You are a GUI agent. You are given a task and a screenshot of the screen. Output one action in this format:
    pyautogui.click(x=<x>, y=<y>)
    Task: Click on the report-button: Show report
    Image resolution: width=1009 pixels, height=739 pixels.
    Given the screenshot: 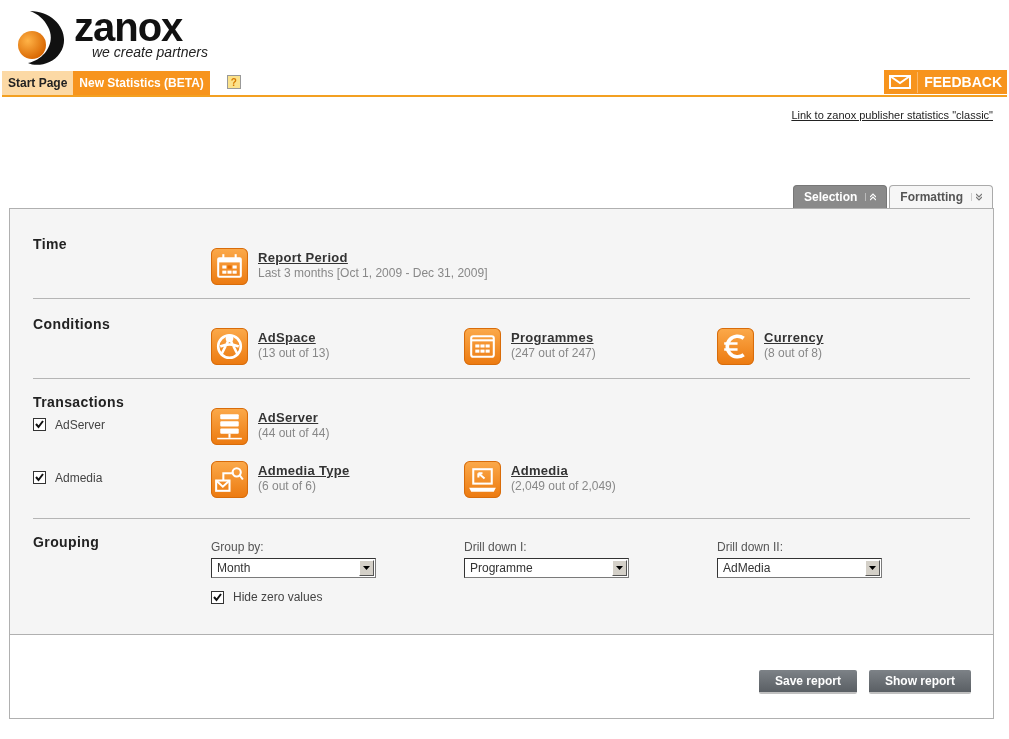 What is the action you would take?
    pyautogui.click(x=920, y=682)
    